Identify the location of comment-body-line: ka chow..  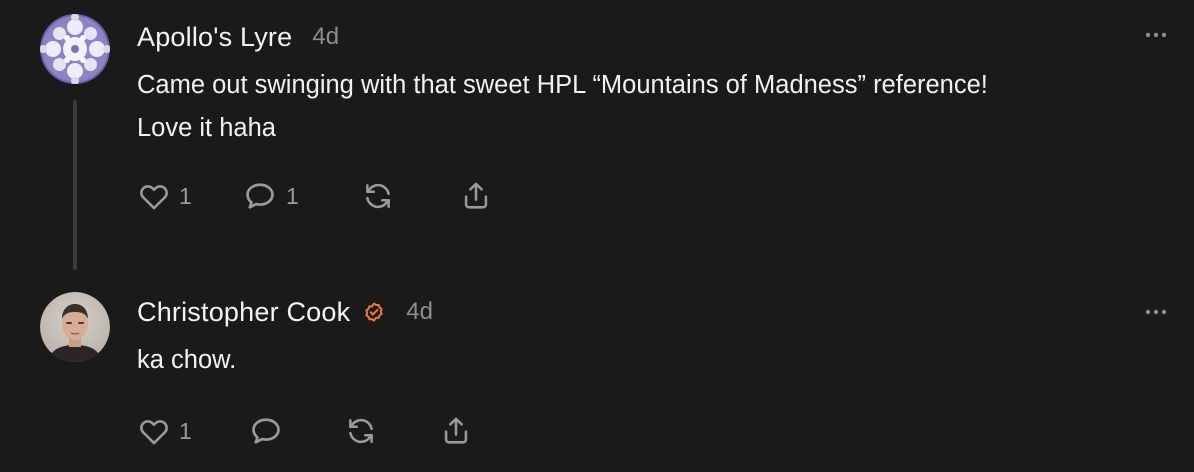
(187, 360).